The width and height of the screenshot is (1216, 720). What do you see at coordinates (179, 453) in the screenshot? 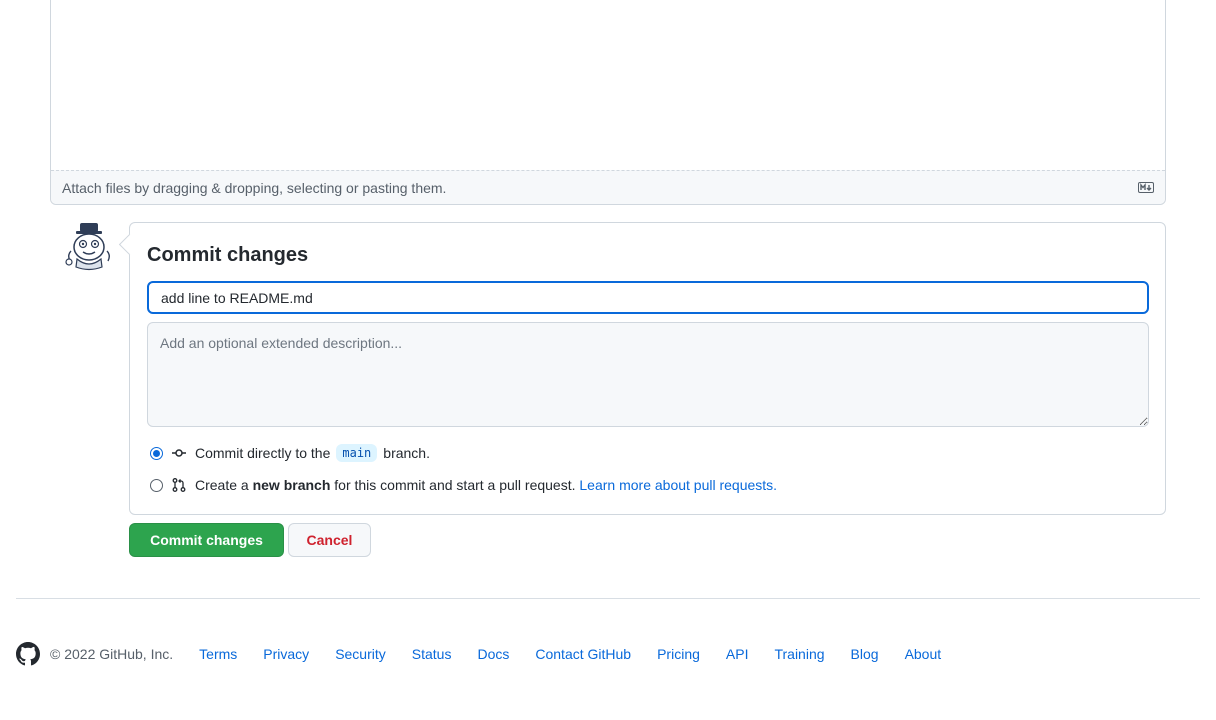
I see `git-commit-icon` at bounding box center [179, 453].